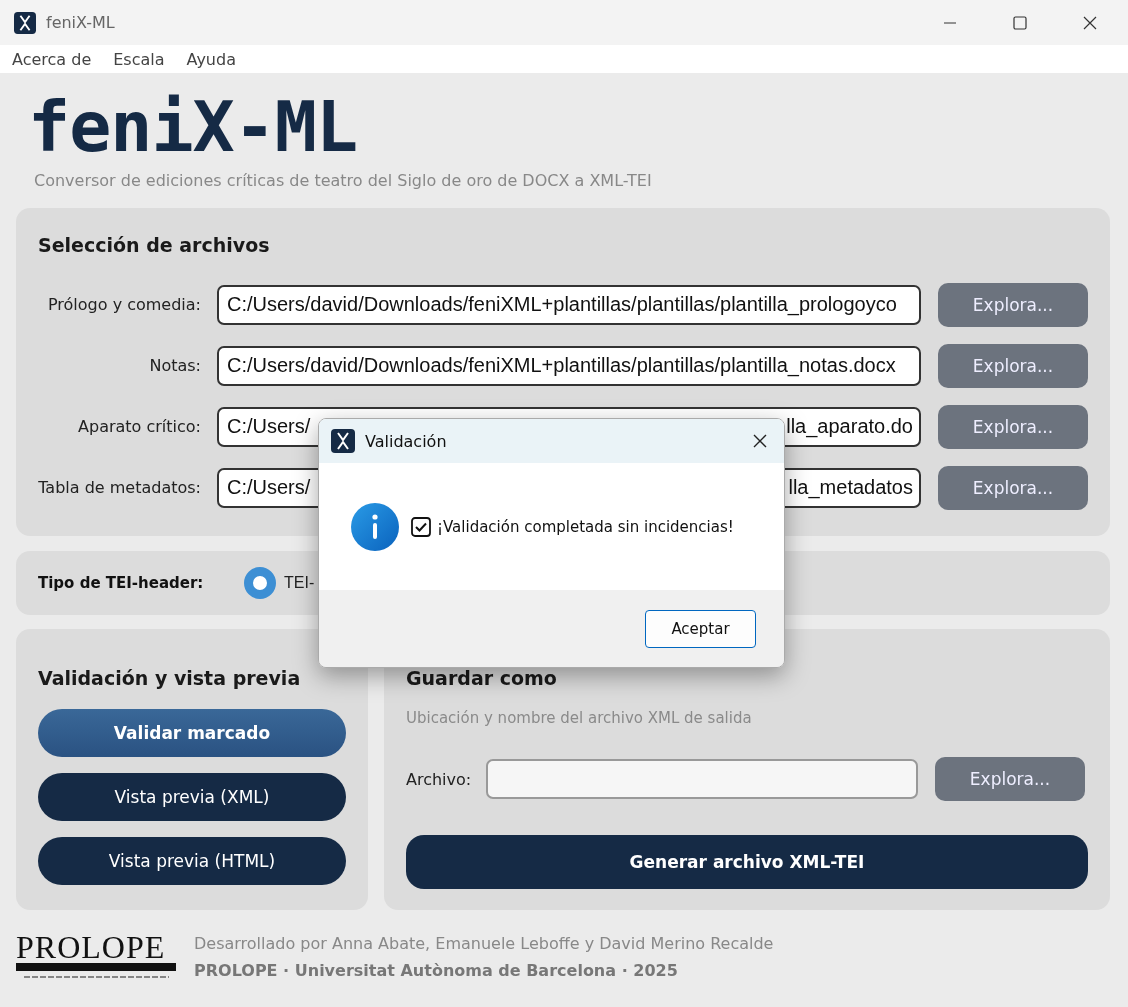 Image resolution: width=1128 pixels, height=1007 pixels. What do you see at coordinates (343, 180) in the screenshot?
I see `app-subtitle: Conversor de ediciones críticas de teatro del Siglo de oro de DOCX a XML-TEI` at bounding box center [343, 180].